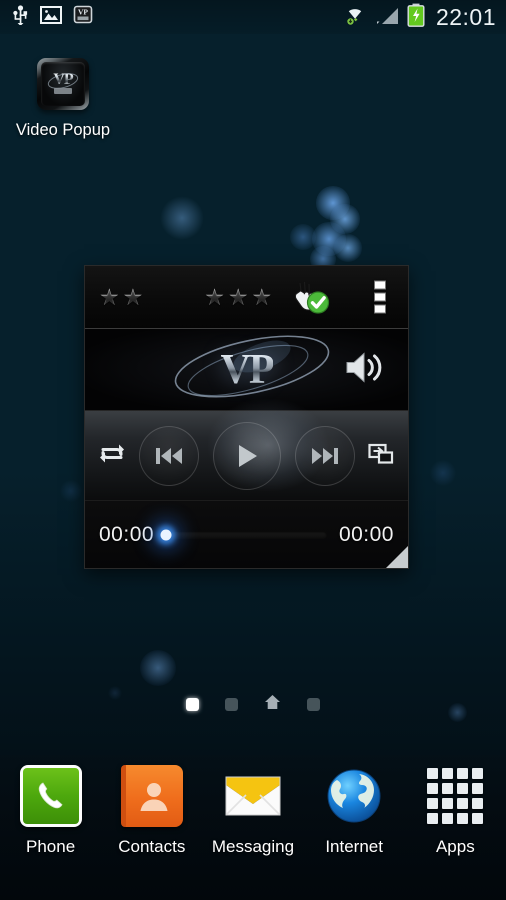 This screenshot has width=506, height=900. I want to click on dock-label: Apps, so click(455, 846).